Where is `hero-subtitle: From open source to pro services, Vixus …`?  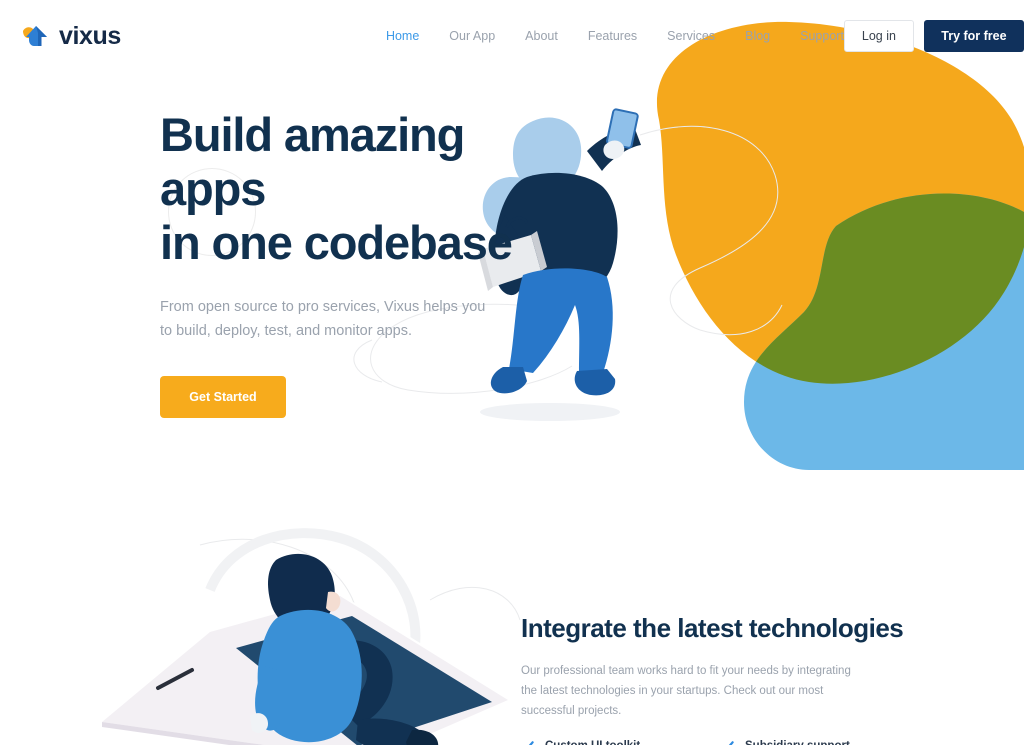
hero-subtitle: From open source to pro services, Vixus … is located at coordinates (323, 319).